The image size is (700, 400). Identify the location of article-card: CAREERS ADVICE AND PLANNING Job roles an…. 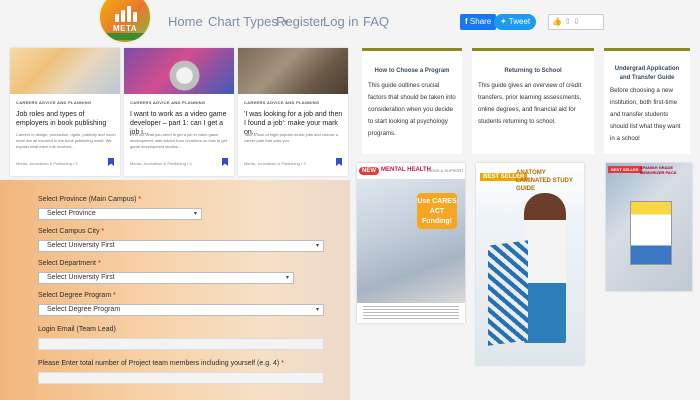
(65, 112).